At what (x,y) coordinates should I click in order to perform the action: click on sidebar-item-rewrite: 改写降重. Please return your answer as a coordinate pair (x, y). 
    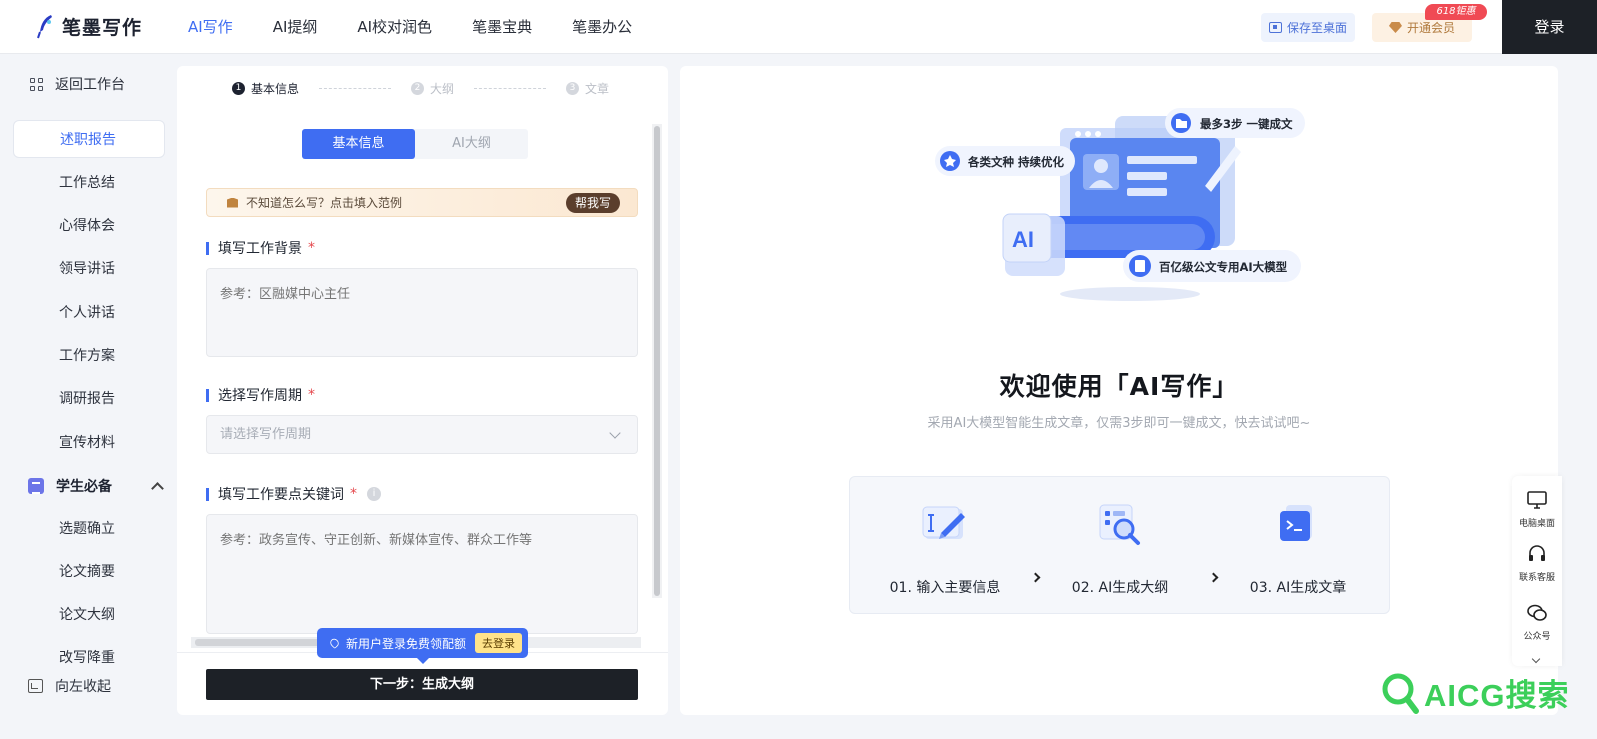
    Looking at the image, I should click on (89, 658).